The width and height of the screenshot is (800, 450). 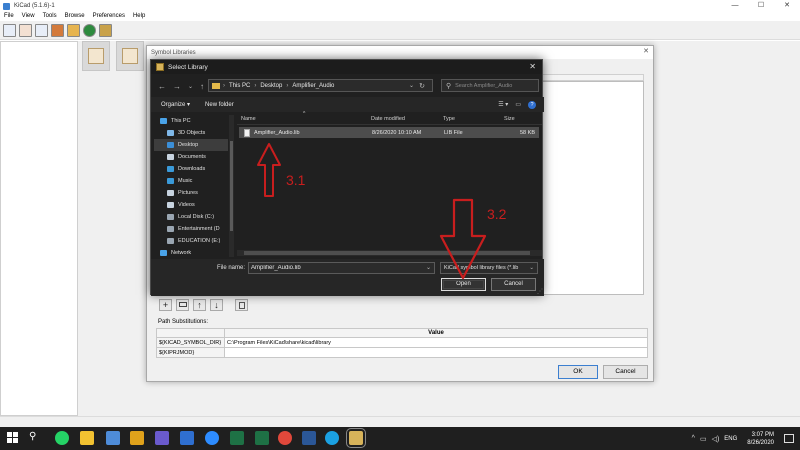 What do you see at coordinates (199, 305) in the screenshot?
I see `arrow-up-icon: ↑` at bounding box center [199, 305].